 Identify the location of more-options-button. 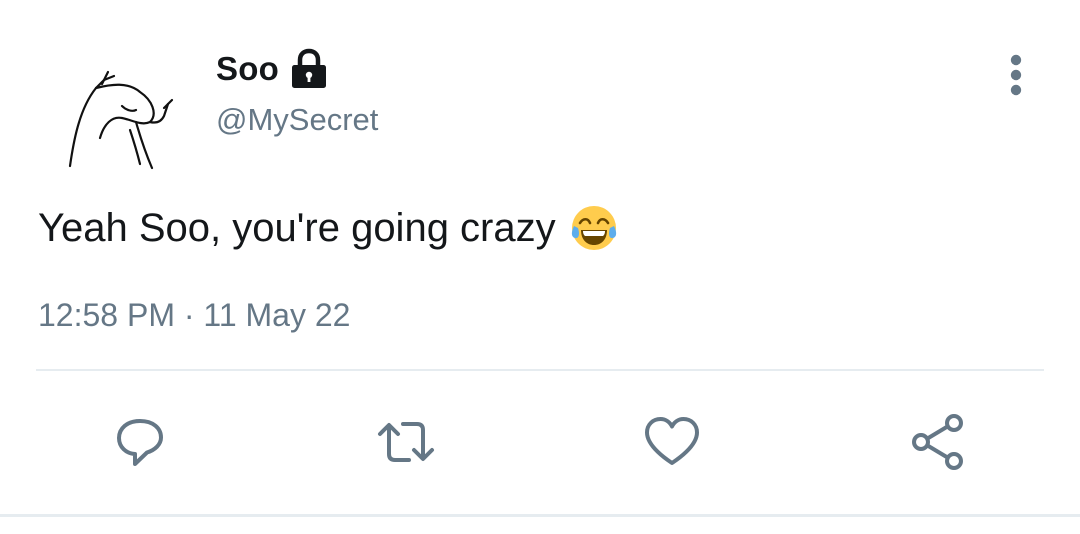
(1016, 75).